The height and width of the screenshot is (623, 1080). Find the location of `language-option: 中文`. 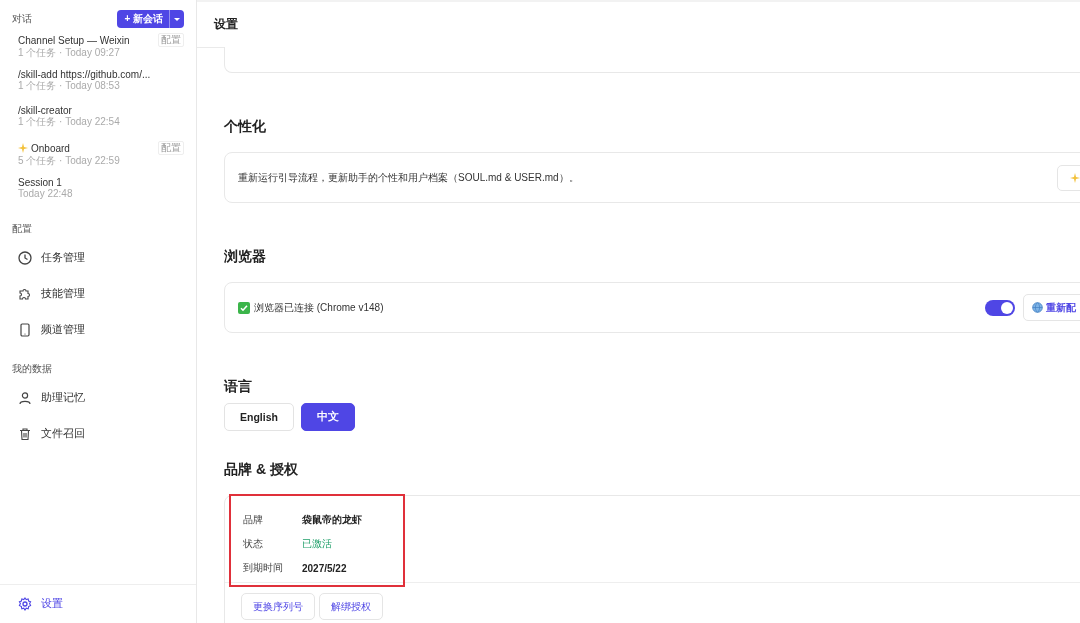

language-option: 中文 is located at coordinates (327, 417).